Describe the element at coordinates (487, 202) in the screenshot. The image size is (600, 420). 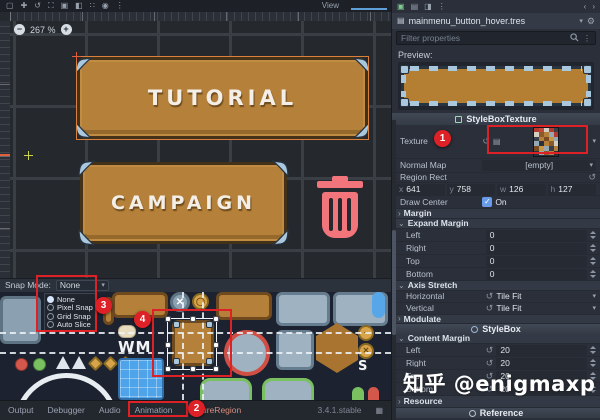
I see `draw-center-checkbox: ✓` at that location.